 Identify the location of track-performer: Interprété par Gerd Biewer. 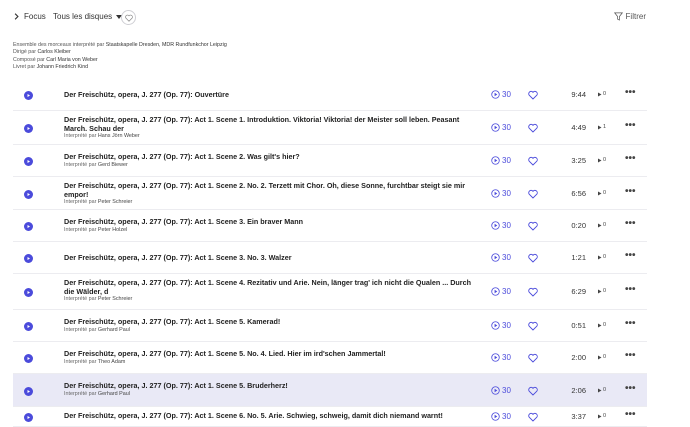
(96, 165).